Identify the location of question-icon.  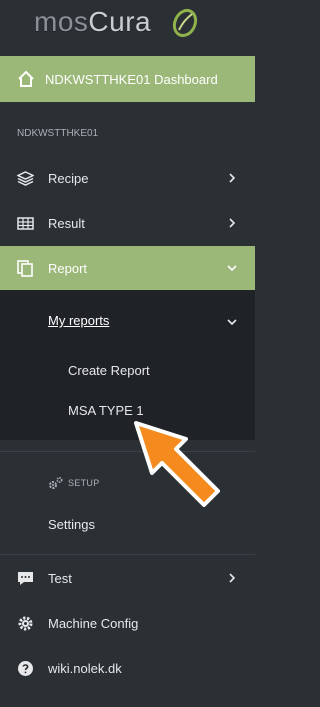
(25, 668).